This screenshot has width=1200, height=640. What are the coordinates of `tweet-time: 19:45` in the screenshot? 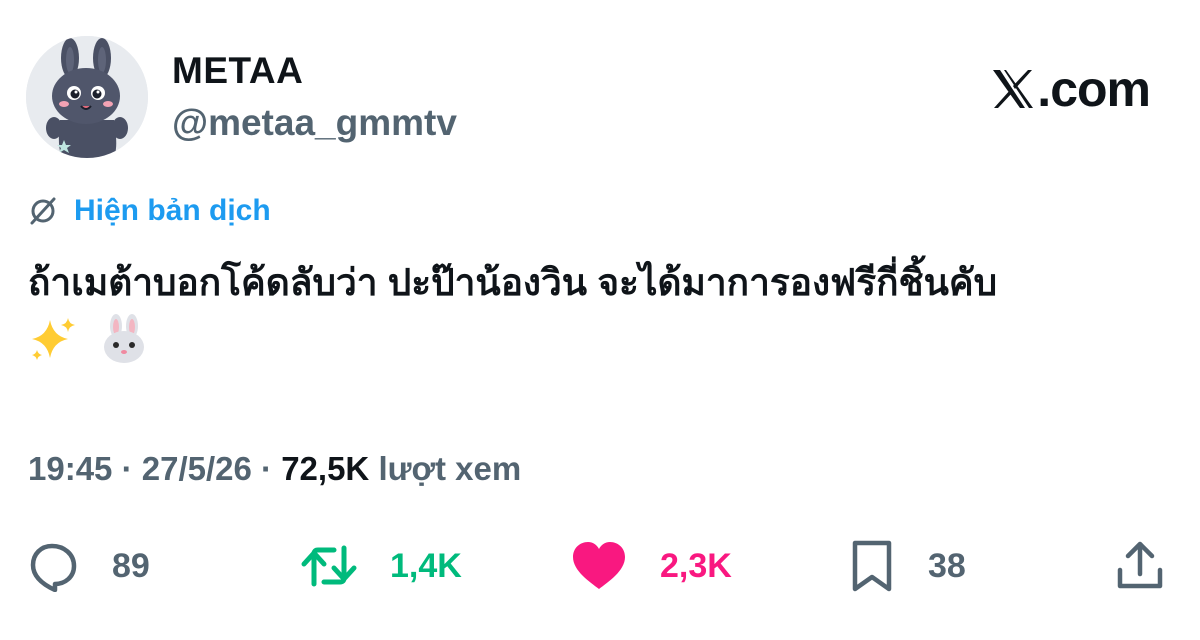 It's located at (70, 468).